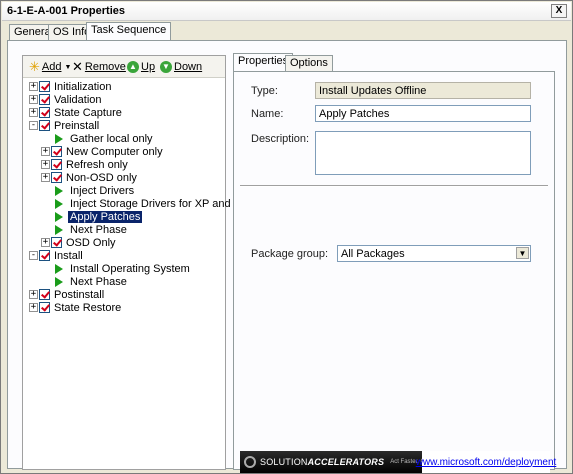 Image resolution: width=573 pixels, height=474 pixels. Describe the element at coordinates (78, 99) in the screenshot. I see `tree-node-label: Validation` at that location.